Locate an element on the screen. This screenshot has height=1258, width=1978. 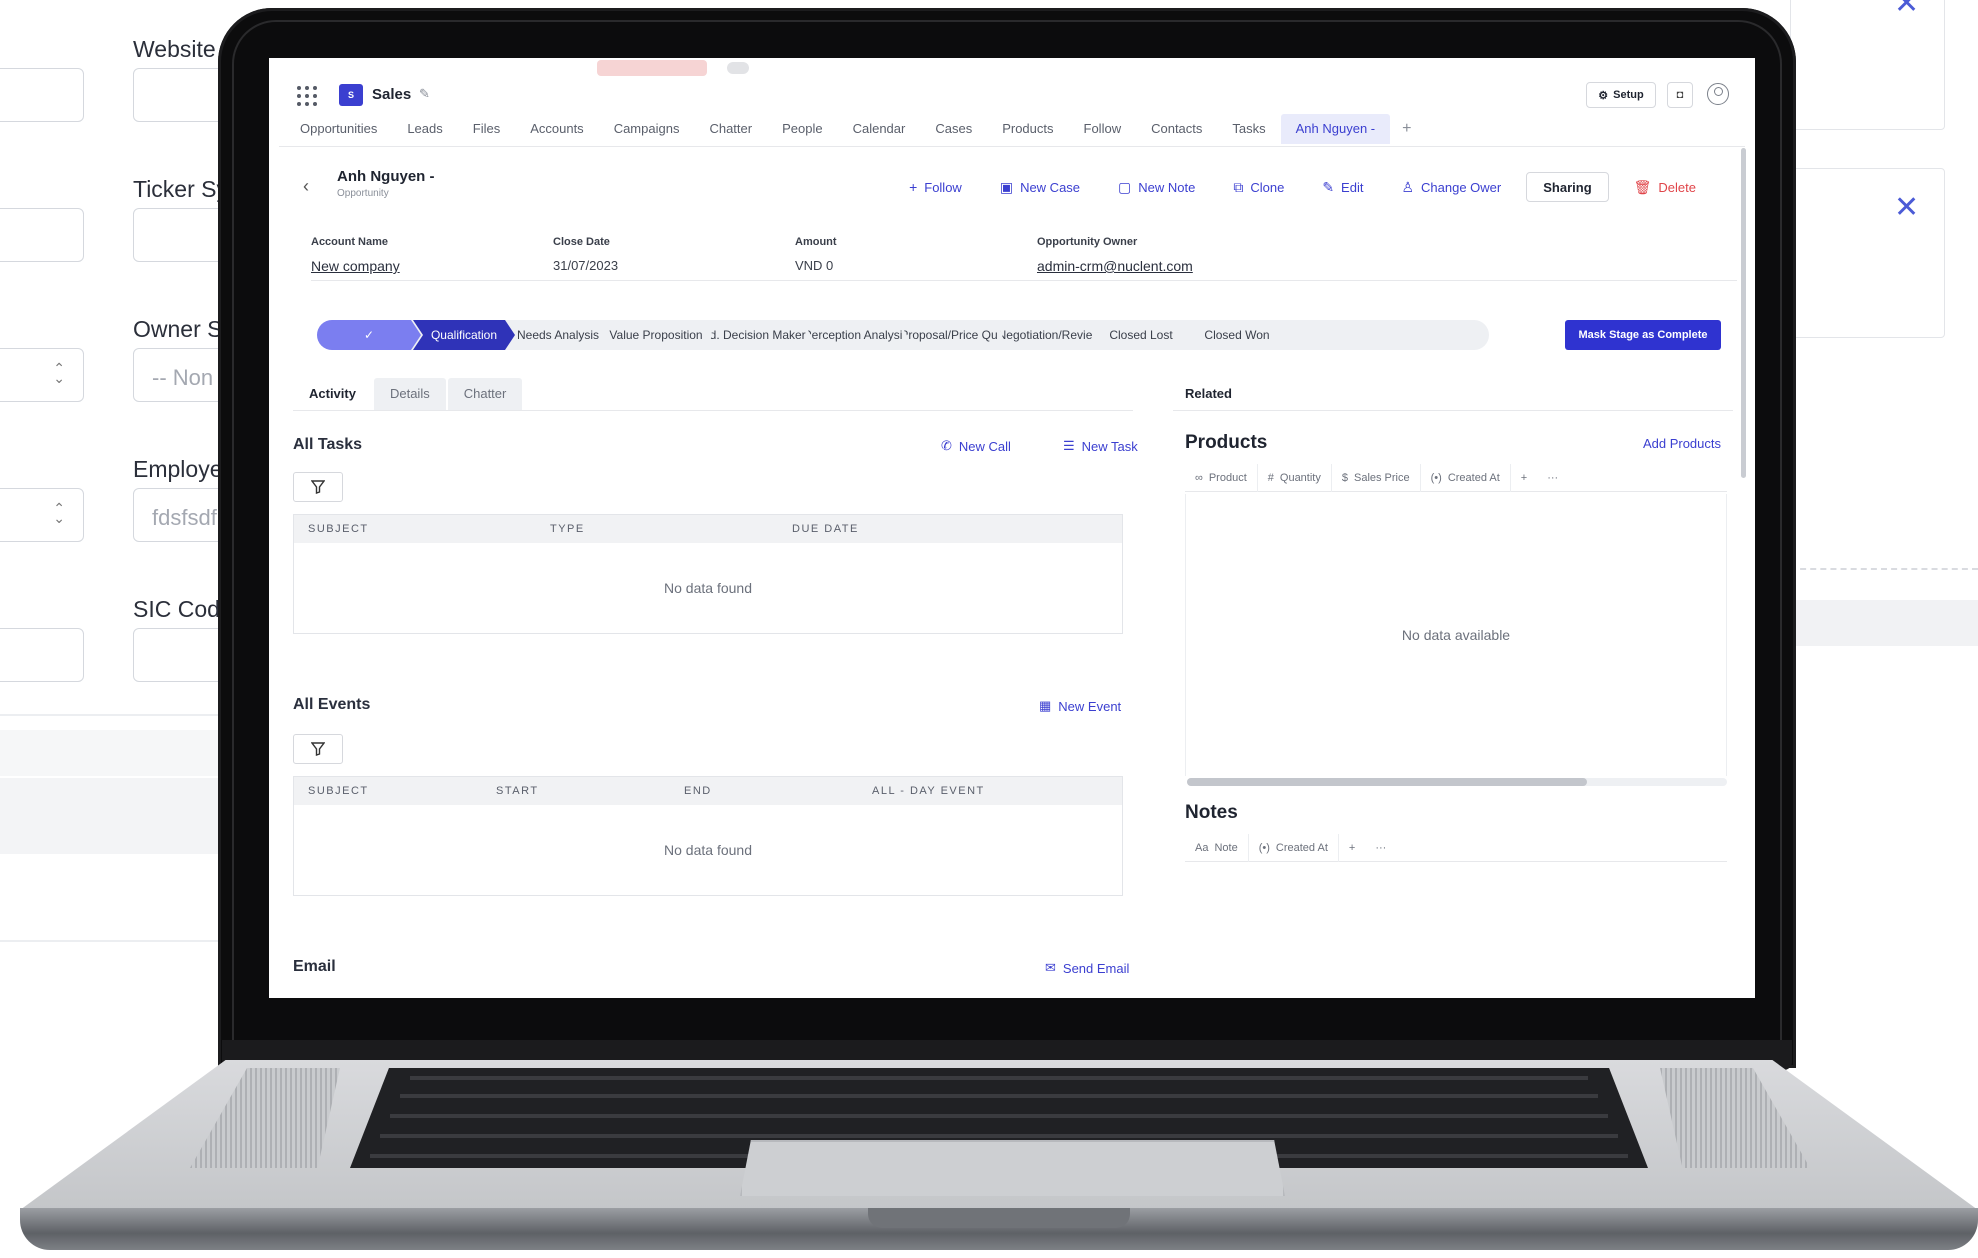
sharing-button: Sharing is located at coordinates (1567, 187).